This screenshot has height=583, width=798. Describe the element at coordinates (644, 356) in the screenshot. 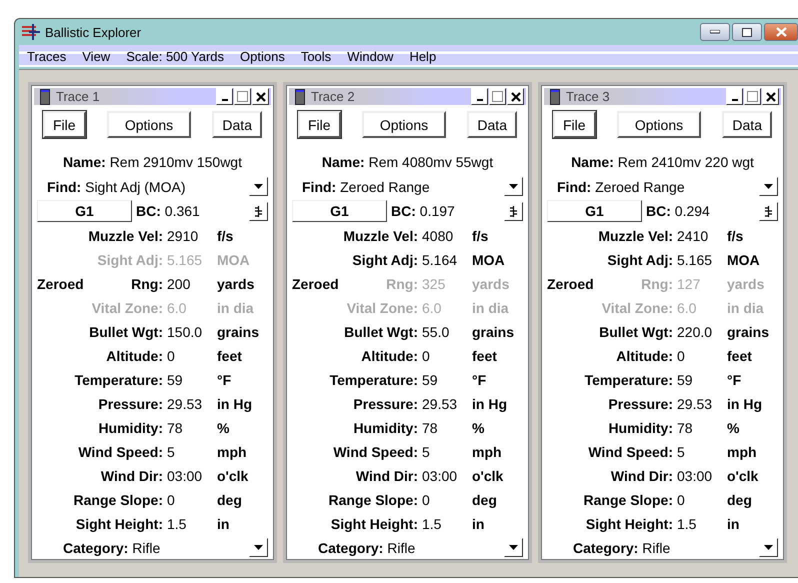

I see `field-label: Altitude:` at that location.